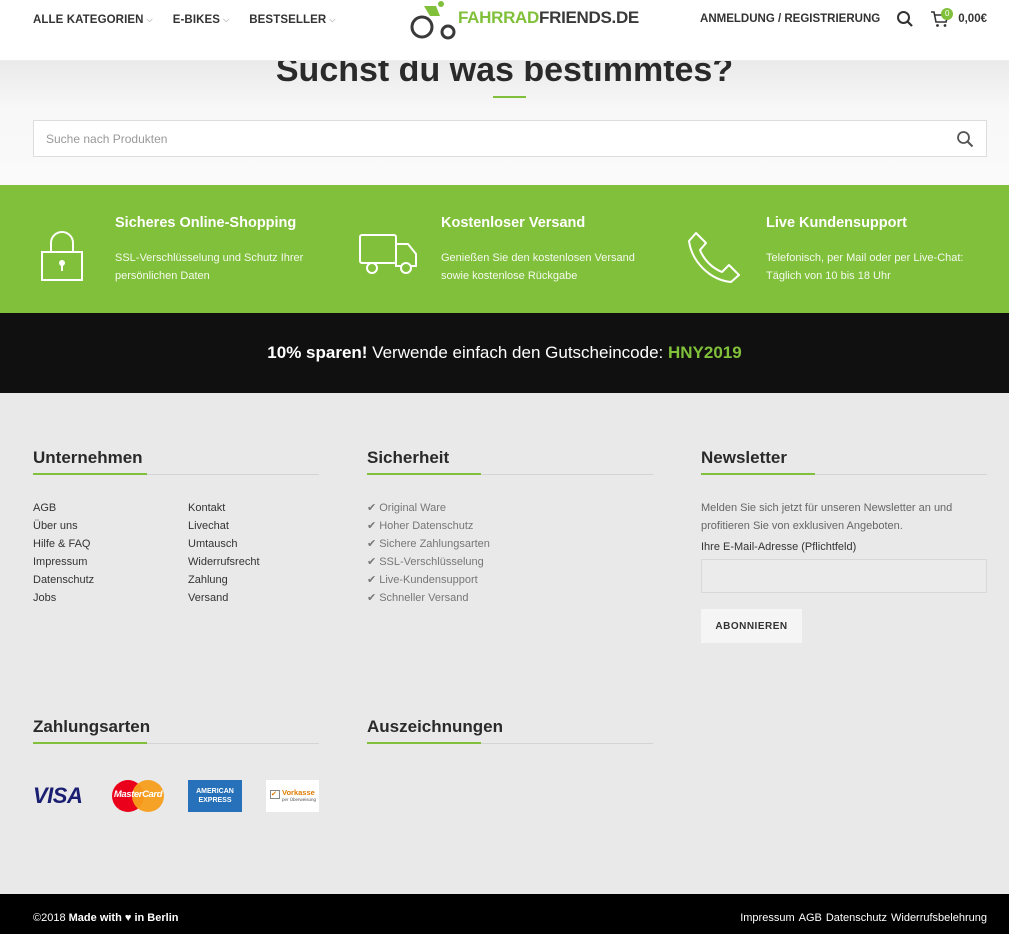  Describe the element at coordinates (407, 508) in the screenshot. I see `list-item: ✔ Original Ware` at that location.